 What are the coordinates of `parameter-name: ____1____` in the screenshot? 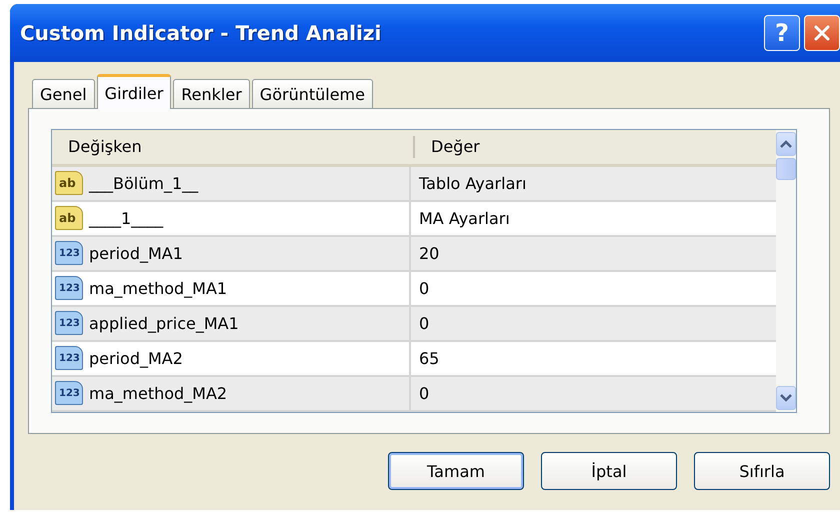 It's located at (126, 218).